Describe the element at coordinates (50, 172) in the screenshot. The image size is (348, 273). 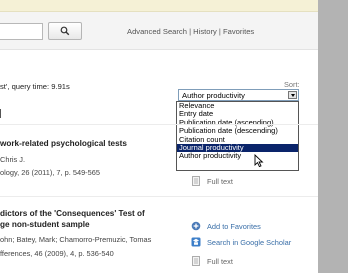
I see `result-source: ology, 26 (2011), 7, p. 549-565` at that location.